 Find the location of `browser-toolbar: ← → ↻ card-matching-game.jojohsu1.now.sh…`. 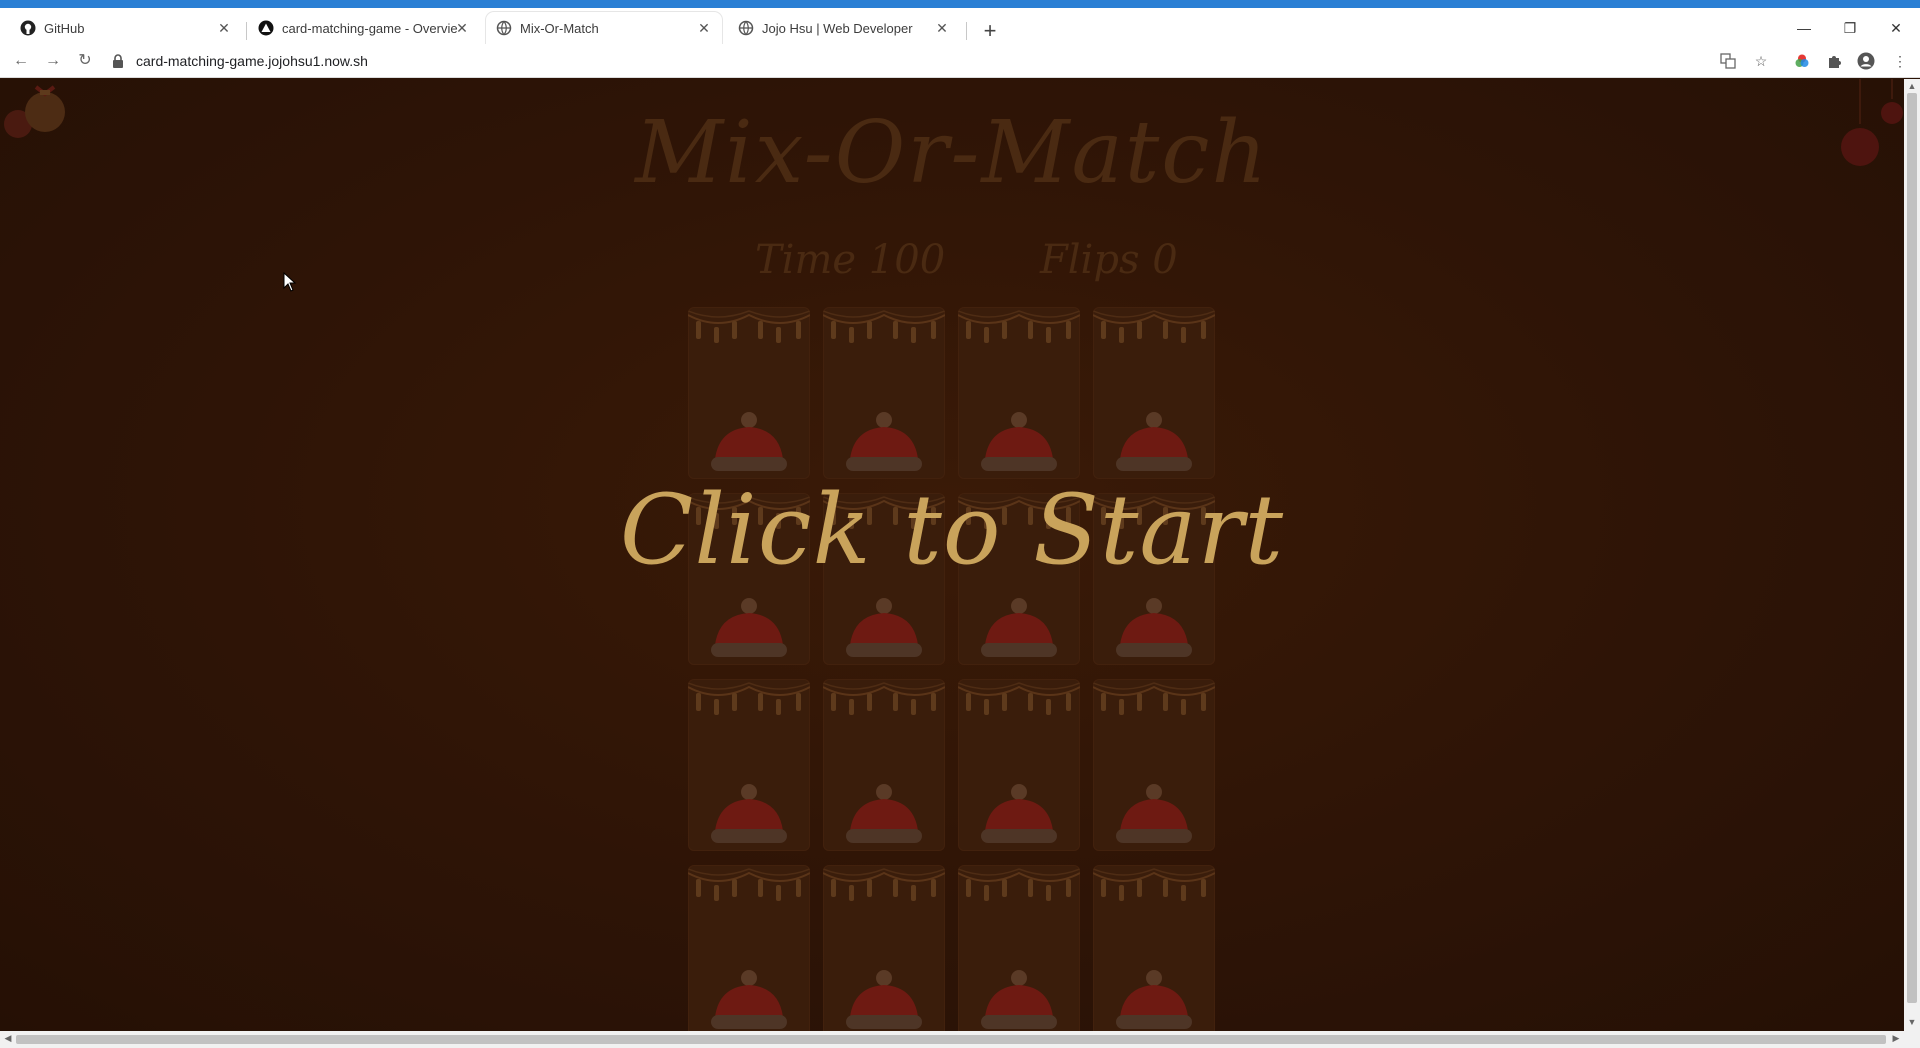

browser-toolbar: ← → ↻ card-matching-game.jojohsu1.now.sh… is located at coordinates (960, 61).